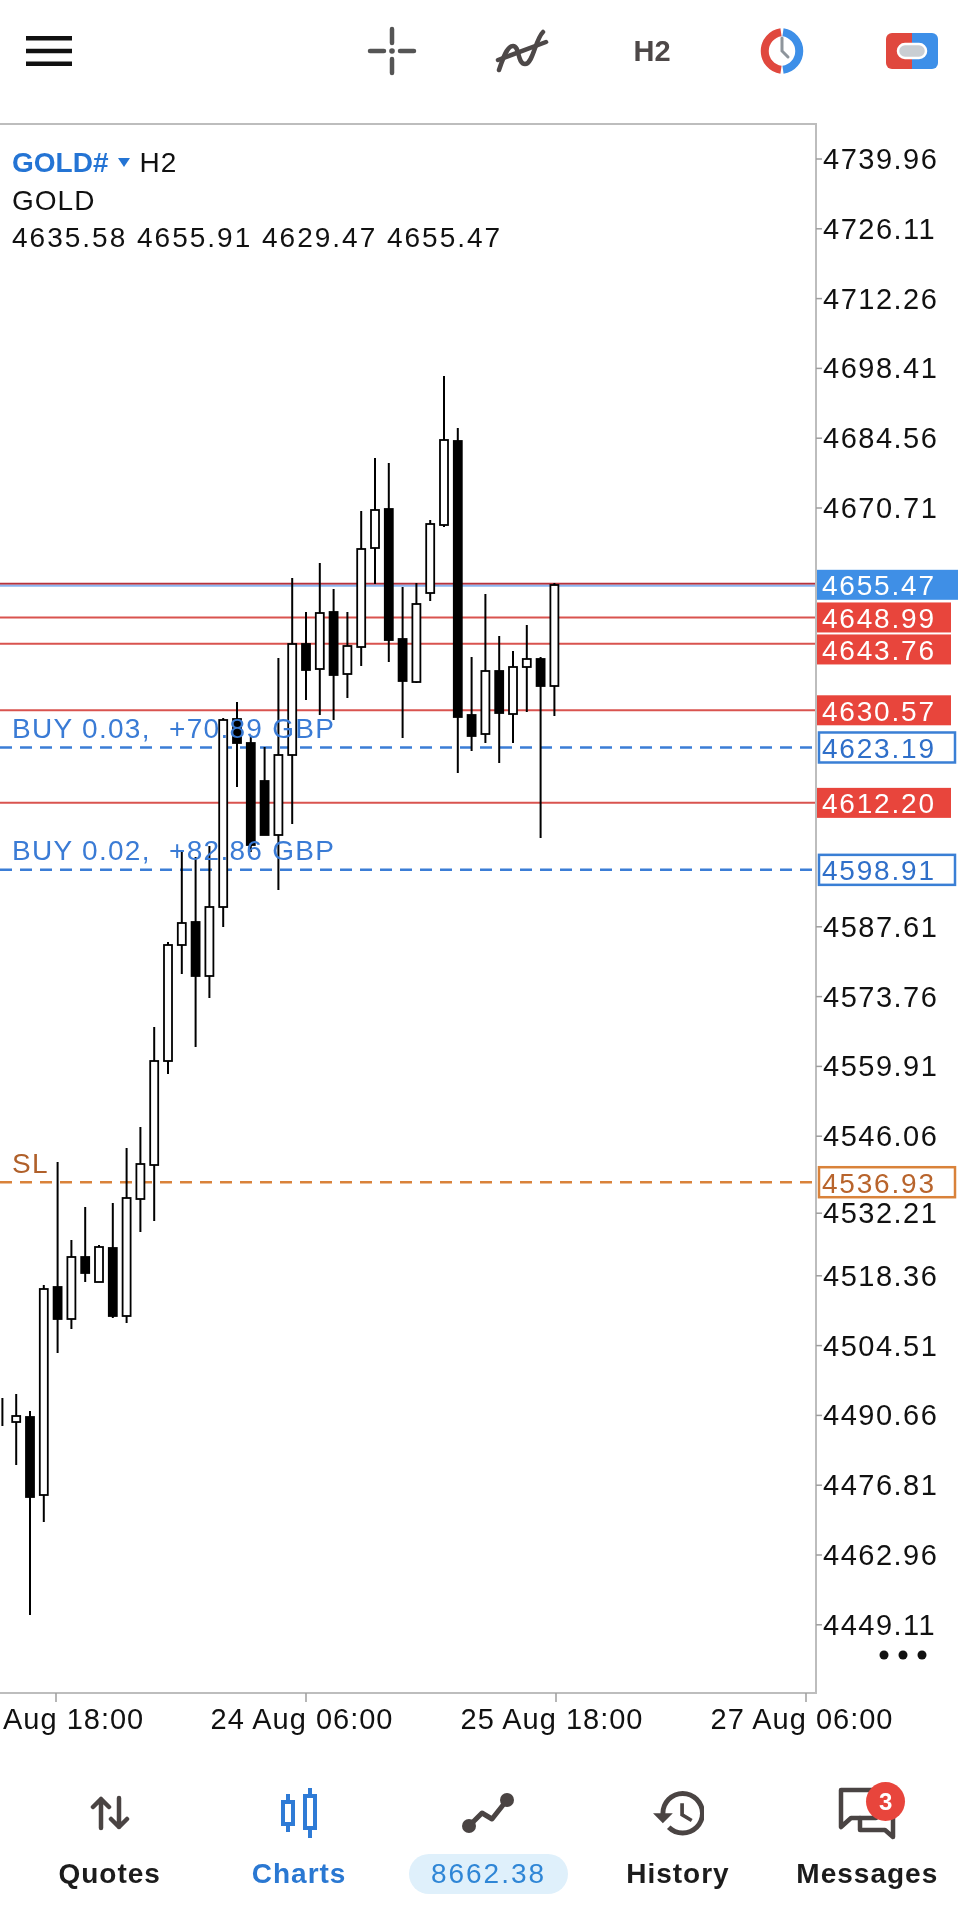 The height and width of the screenshot is (1920, 977). What do you see at coordinates (887, 585) in the screenshot?
I see `price-tag: 4655.47` at bounding box center [887, 585].